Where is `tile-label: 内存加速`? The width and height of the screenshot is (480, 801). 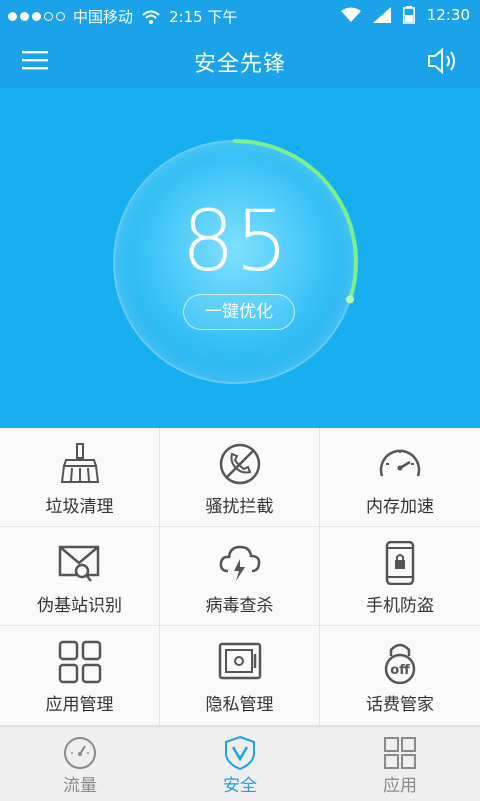
tile-label: 内存加速 is located at coordinates (400, 507).